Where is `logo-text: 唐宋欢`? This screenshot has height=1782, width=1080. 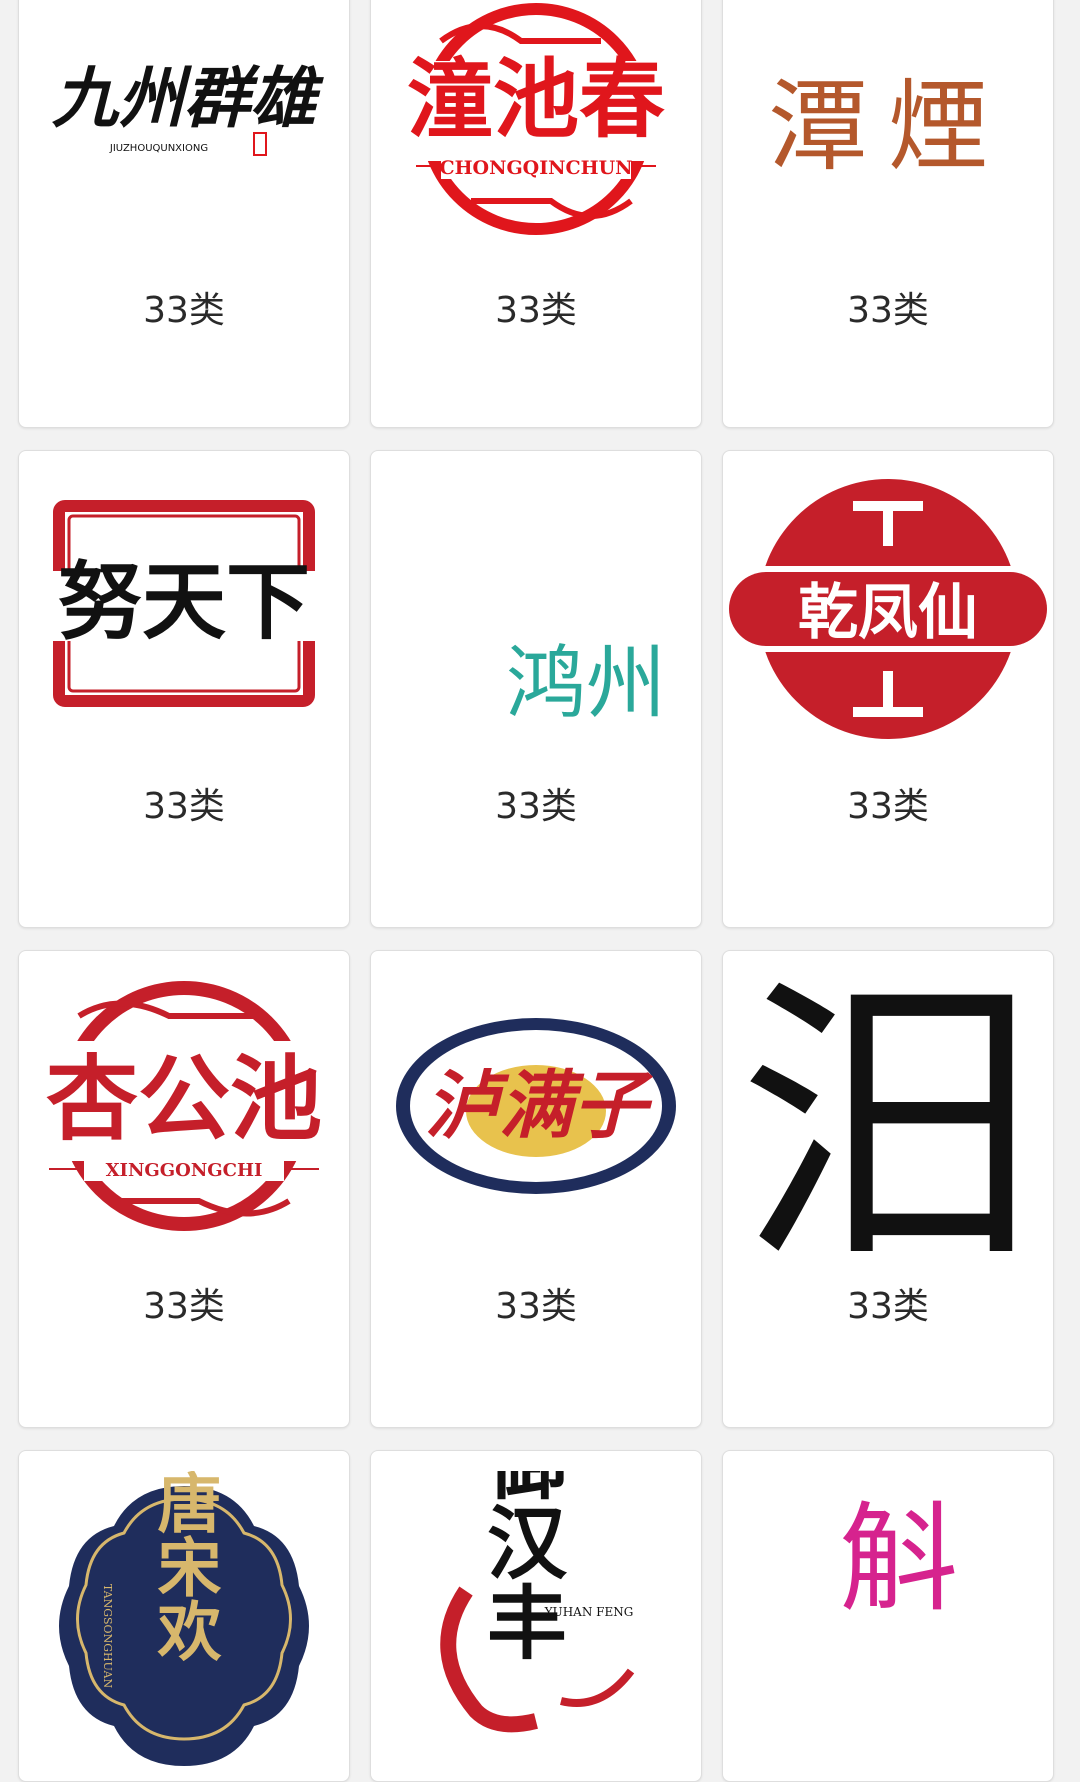 logo-text: 唐宋欢 is located at coordinates (185, 1566).